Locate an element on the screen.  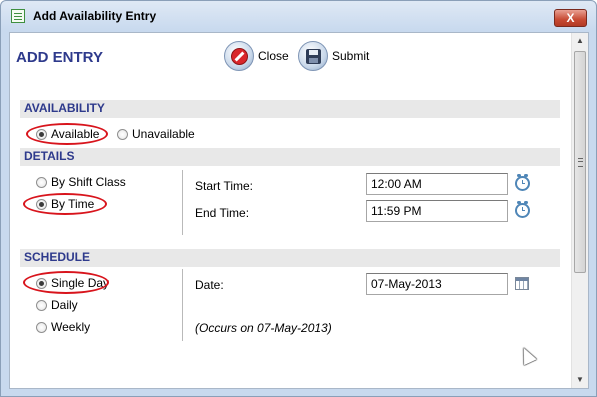
window-title: Add Availability Entry is located at coordinates (95, 16).